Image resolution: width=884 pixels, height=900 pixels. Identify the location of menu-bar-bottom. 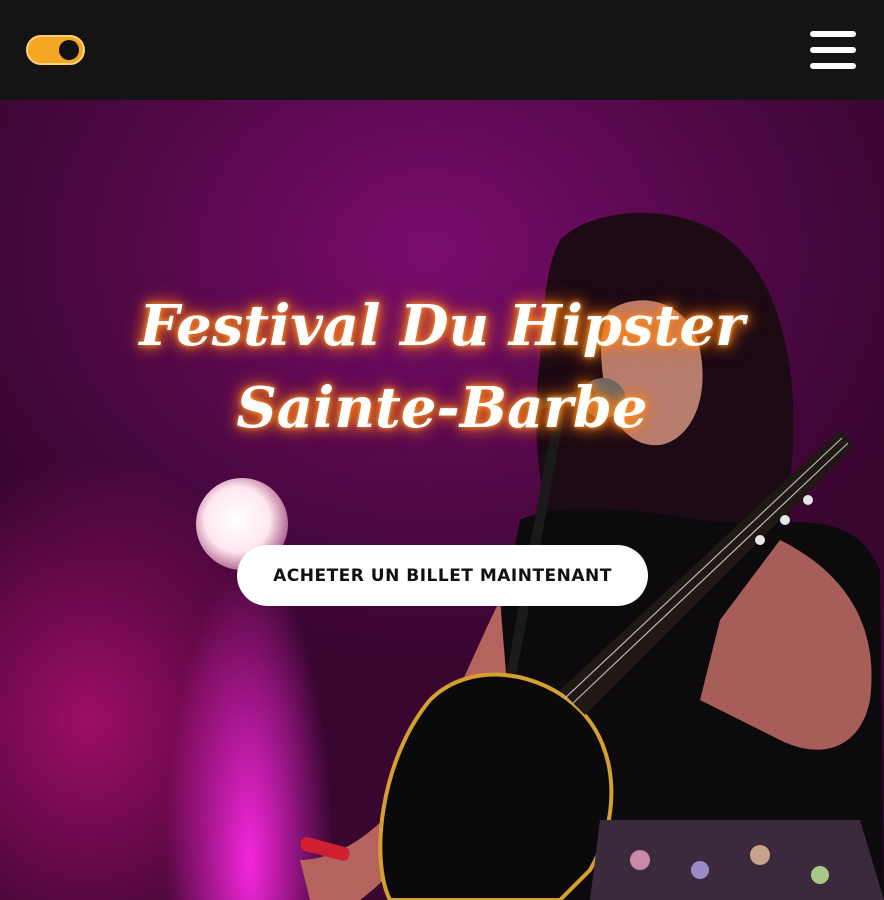
(833, 66).